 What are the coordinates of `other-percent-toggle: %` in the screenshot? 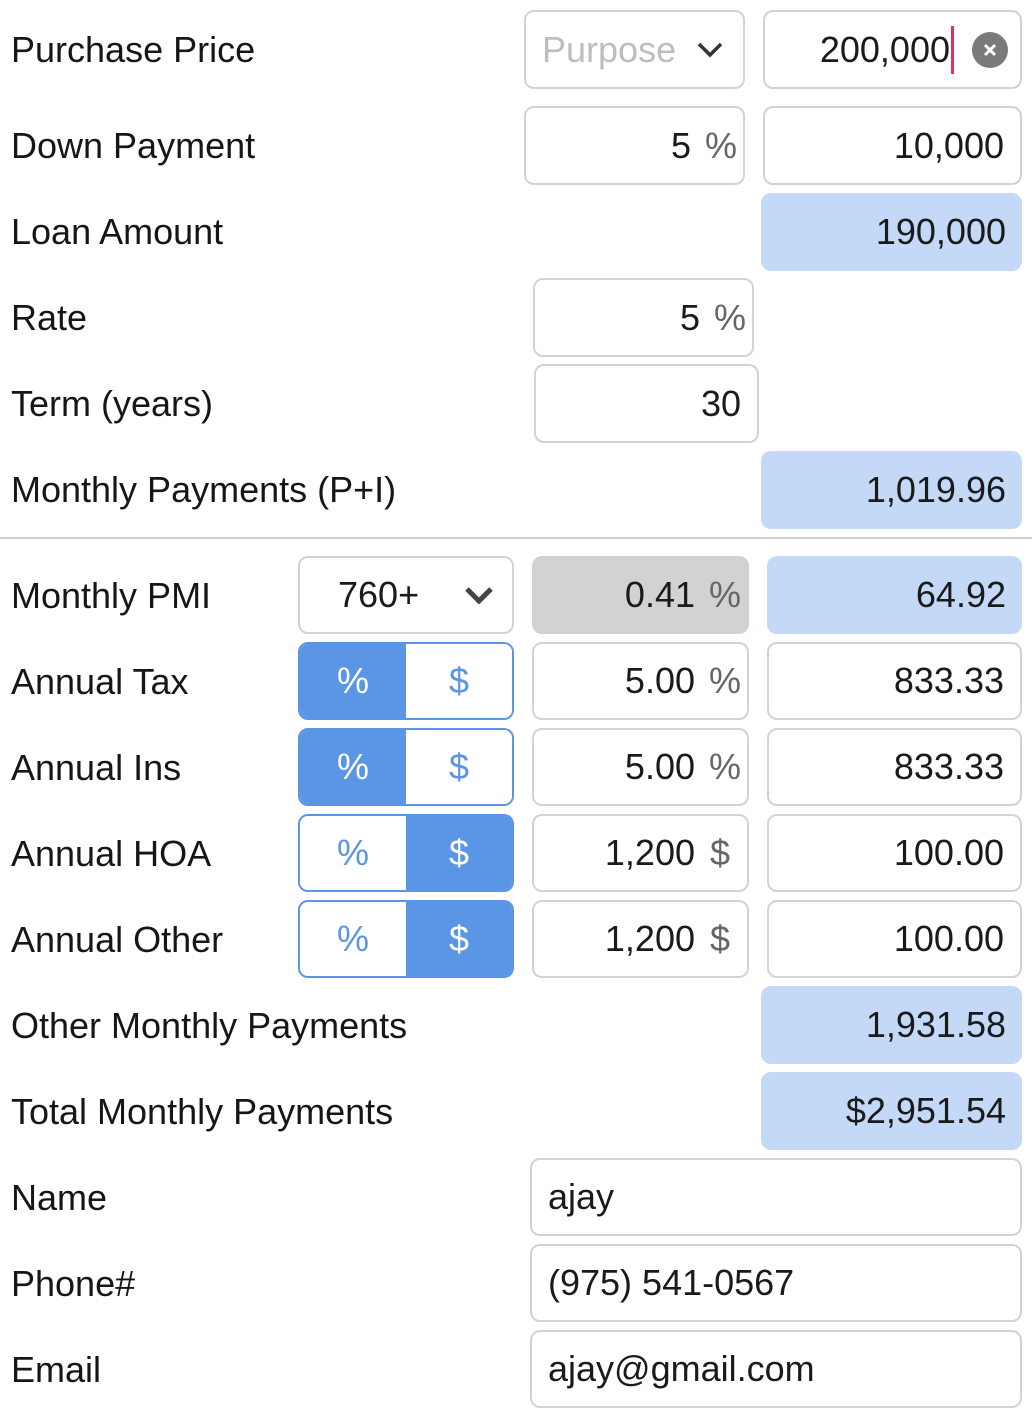 It's located at (353, 939).